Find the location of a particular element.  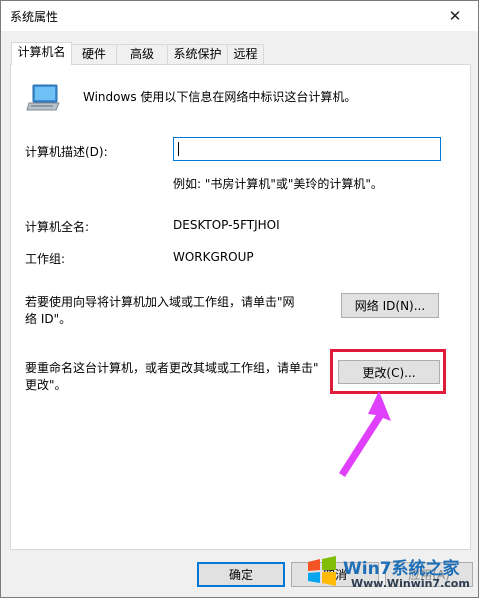

rename-text-line2: 更改"。 is located at coordinates (46, 385).